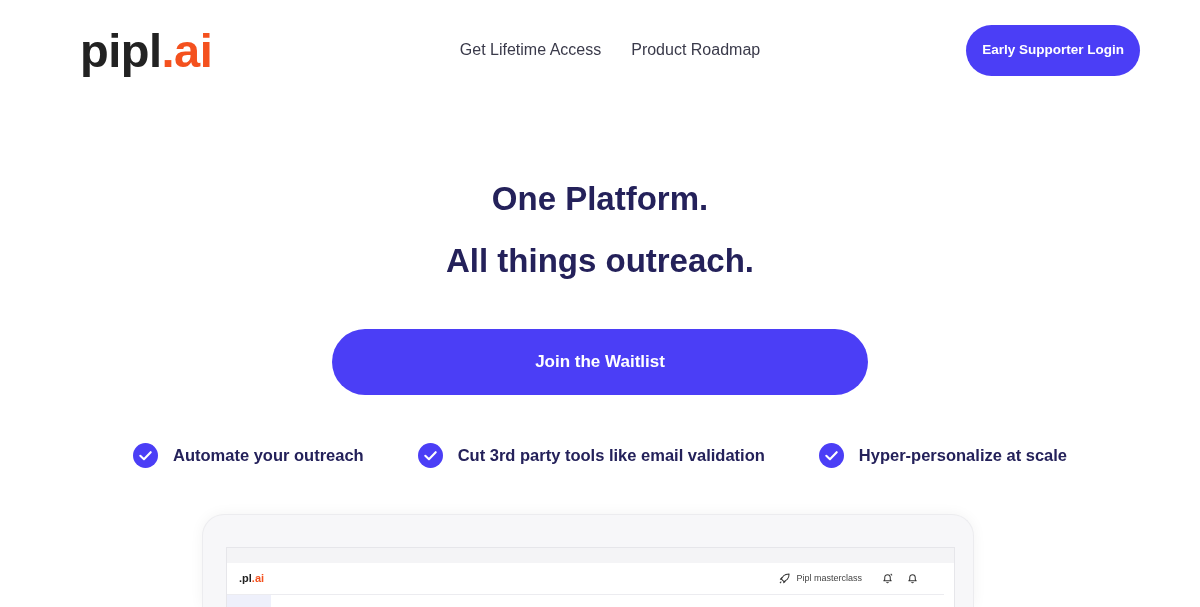 The height and width of the screenshot is (607, 1200). Describe the element at coordinates (530, 50) in the screenshot. I see `nav-link-text: Get Lifetime Access` at that location.